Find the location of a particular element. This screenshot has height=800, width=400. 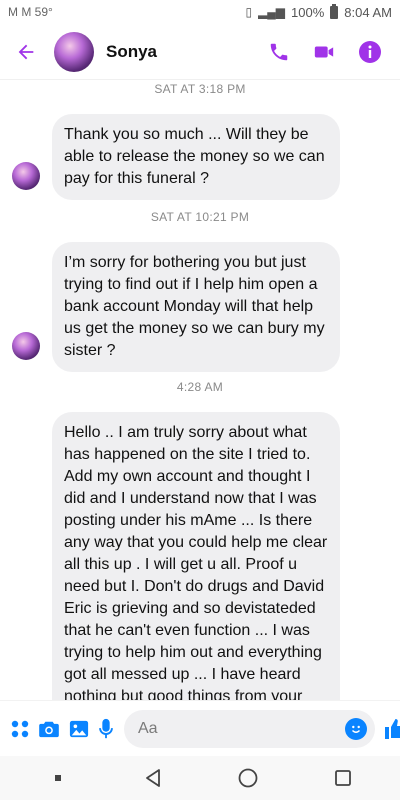

info-icon is located at coordinates (370, 52).